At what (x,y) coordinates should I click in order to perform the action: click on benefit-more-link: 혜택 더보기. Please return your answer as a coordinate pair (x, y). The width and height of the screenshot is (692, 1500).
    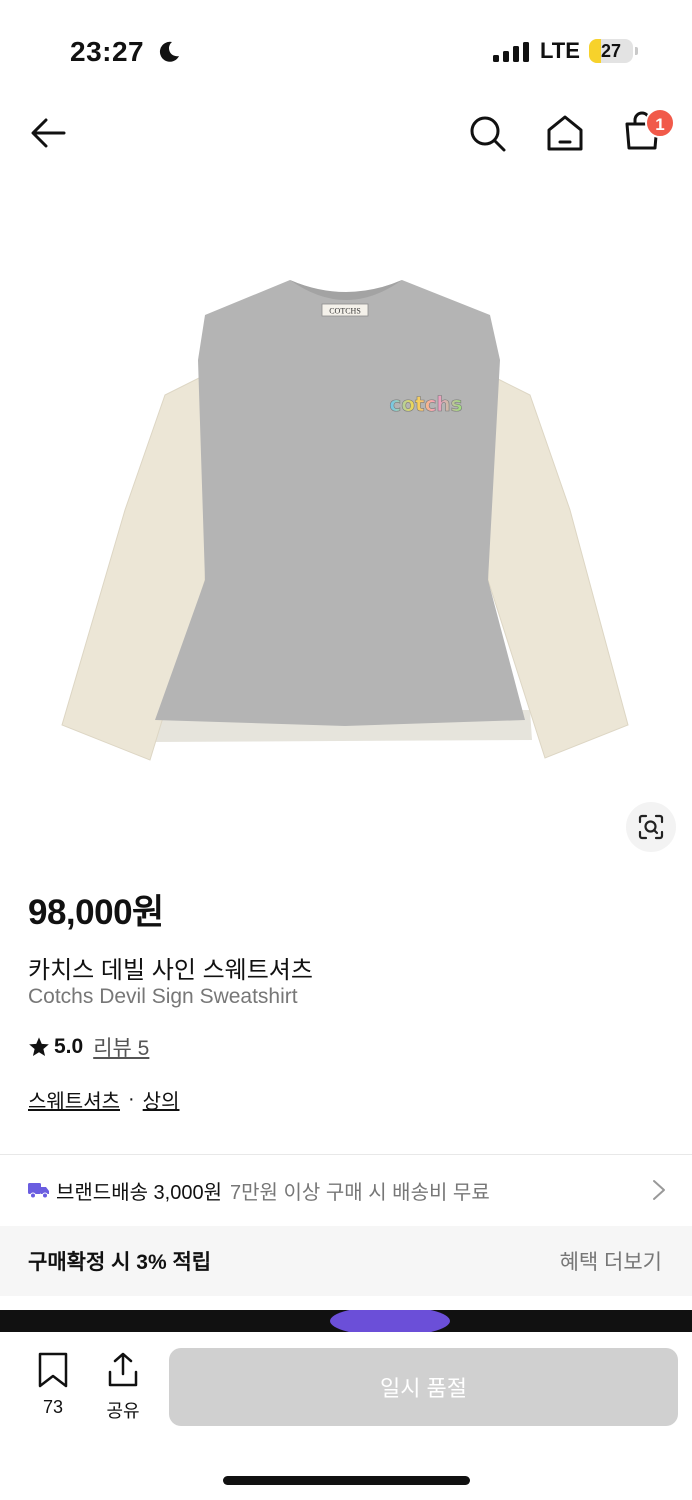
    Looking at the image, I should click on (611, 1261).